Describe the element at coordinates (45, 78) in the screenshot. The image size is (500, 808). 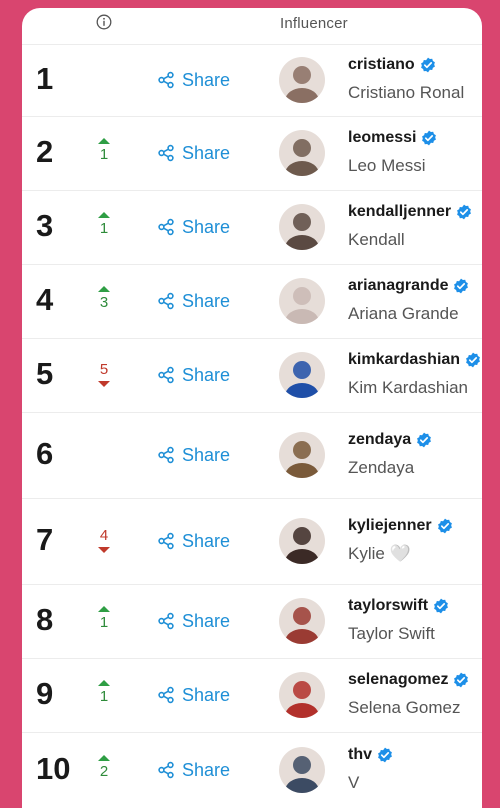
I see `rank-number: 1` at that location.